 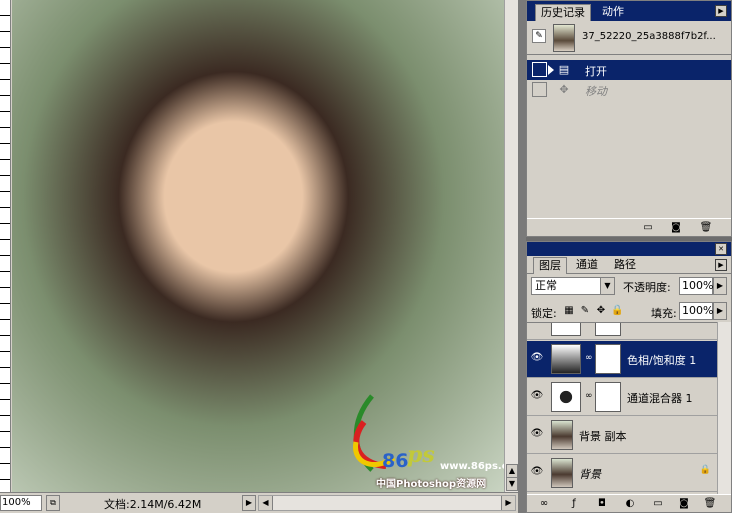 I want to click on layer-lock-icon: 🔒, so click(x=705, y=470).